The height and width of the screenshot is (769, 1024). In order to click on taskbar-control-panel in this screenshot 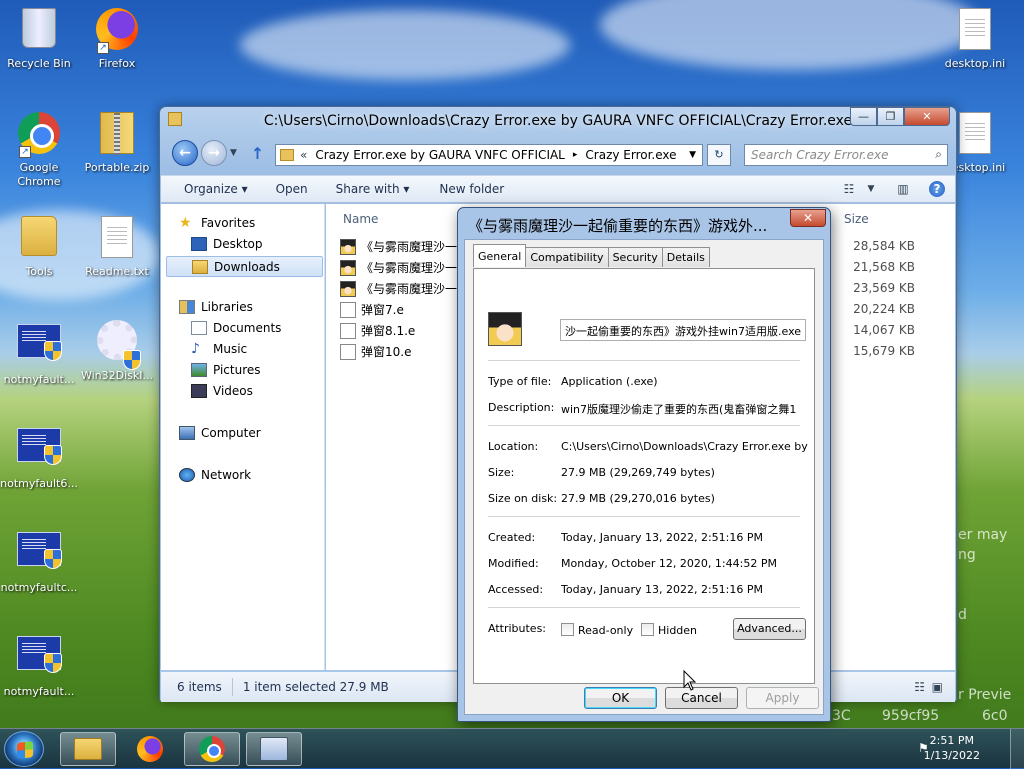, I will do `click(274, 749)`.